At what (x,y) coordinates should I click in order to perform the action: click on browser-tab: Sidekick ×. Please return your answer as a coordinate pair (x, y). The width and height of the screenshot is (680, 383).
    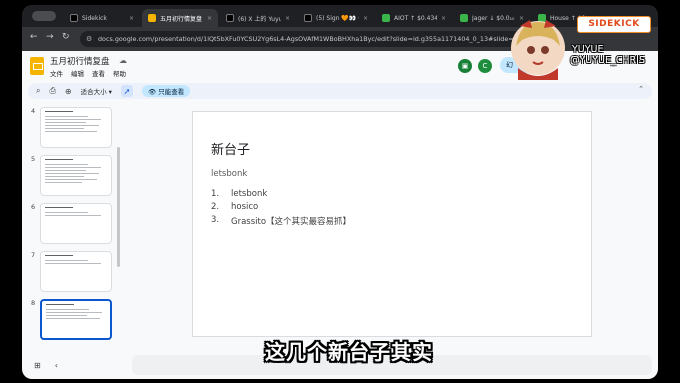
    Looking at the image, I should click on (102, 18).